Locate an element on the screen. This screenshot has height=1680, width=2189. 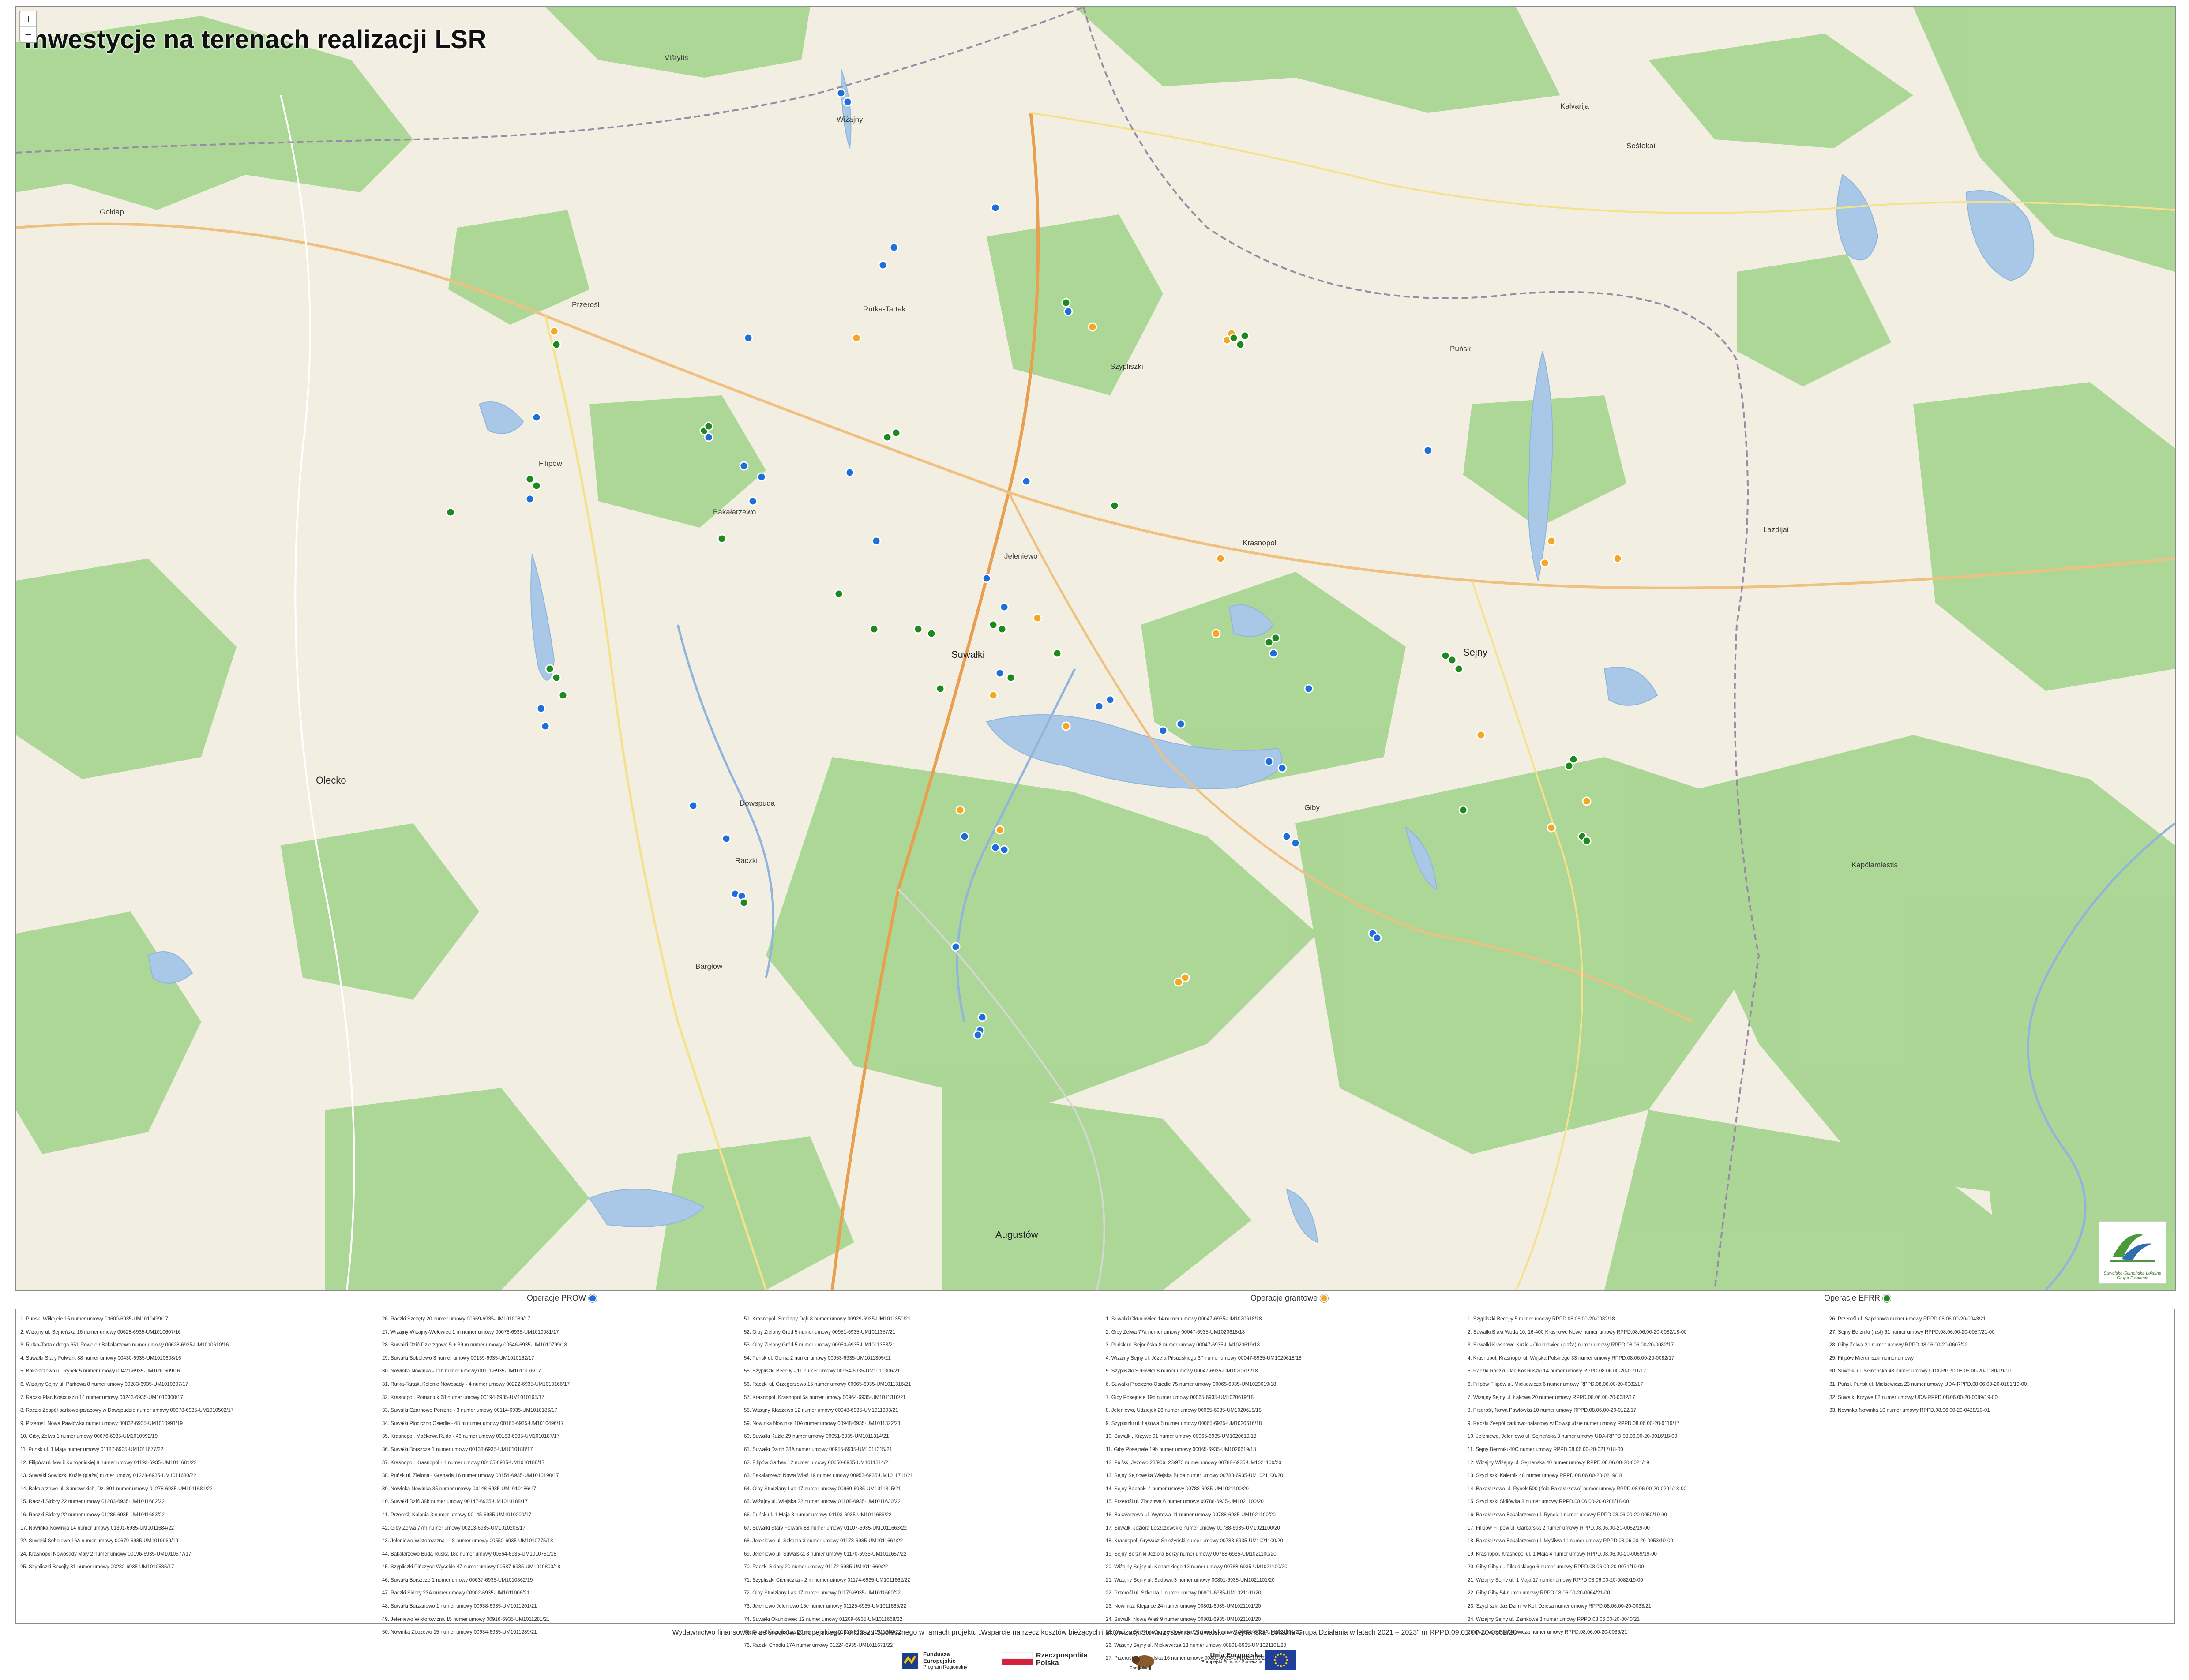
legend-efrr-label: Operacje EFRR is located at coordinates (1852, 1298).